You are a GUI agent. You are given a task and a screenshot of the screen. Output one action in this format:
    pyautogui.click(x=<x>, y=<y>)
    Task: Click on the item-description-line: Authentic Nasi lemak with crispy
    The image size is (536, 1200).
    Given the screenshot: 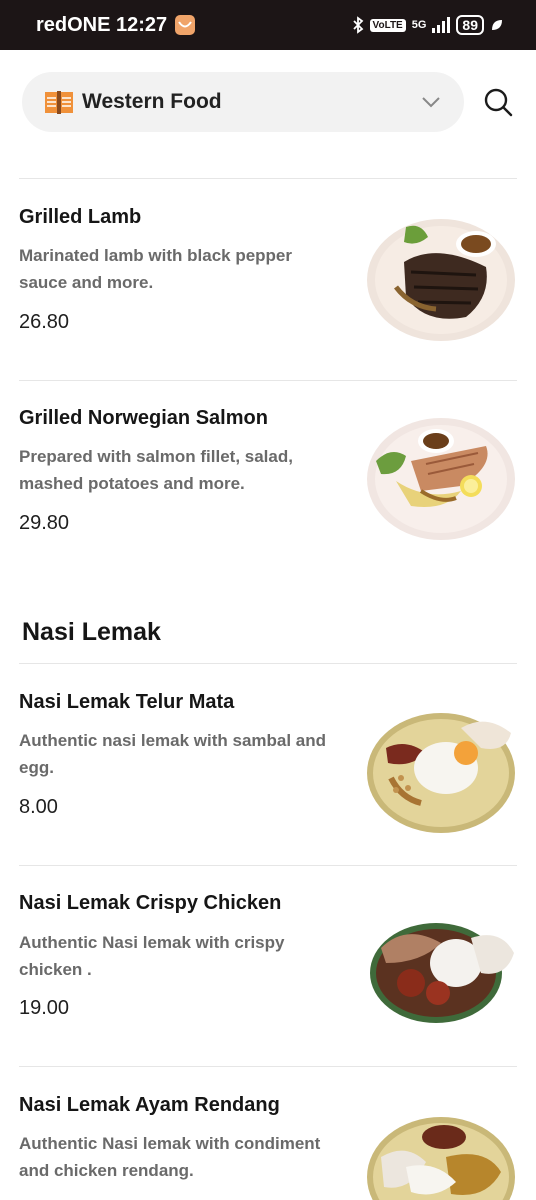 What is the action you would take?
    pyautogui.click(x=152, y=942)
    